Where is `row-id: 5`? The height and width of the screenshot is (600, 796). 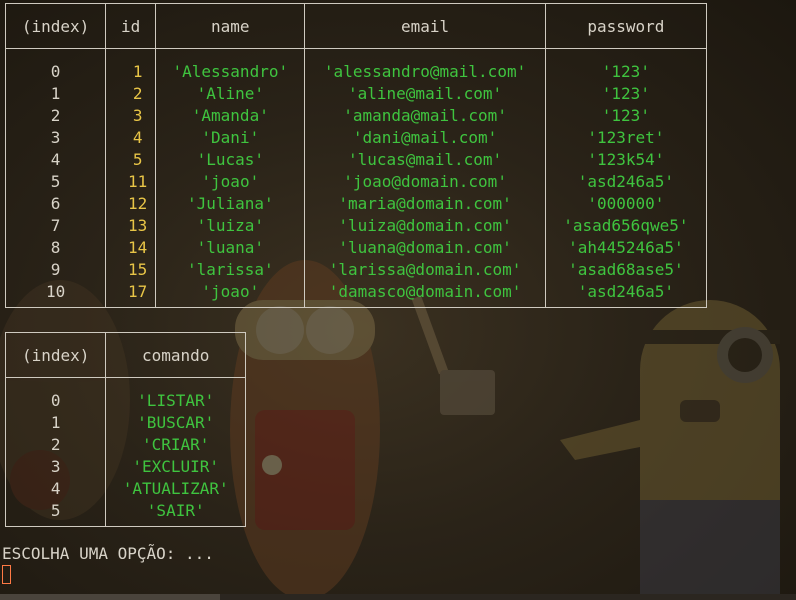
row-id: 5 is located at coordinates (131, 160).